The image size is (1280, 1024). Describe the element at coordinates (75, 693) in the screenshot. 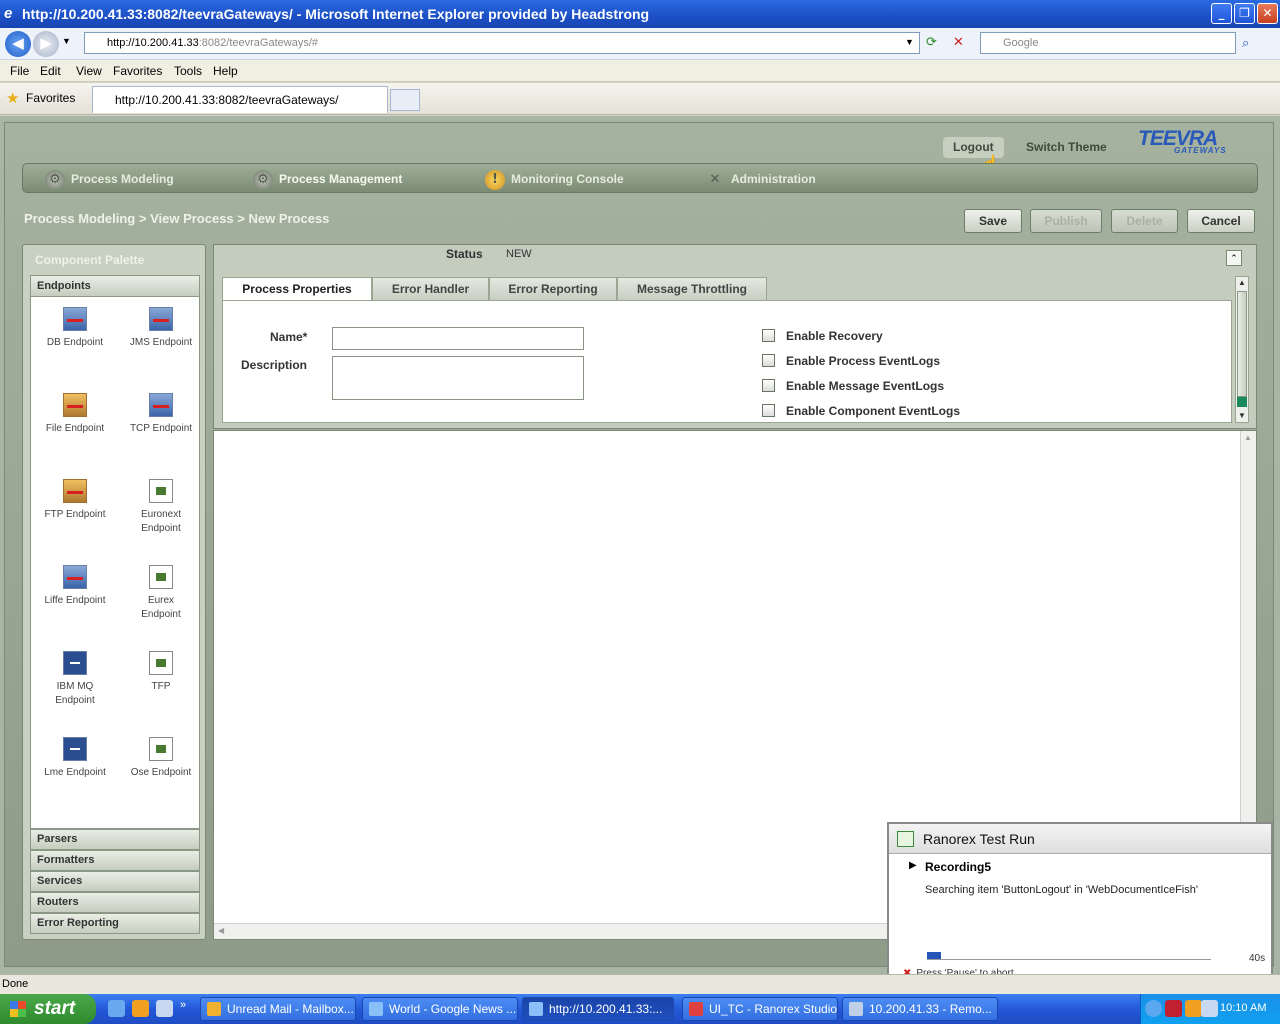

I see `endpoint-label: IBM MQ Endpoint` at that location.